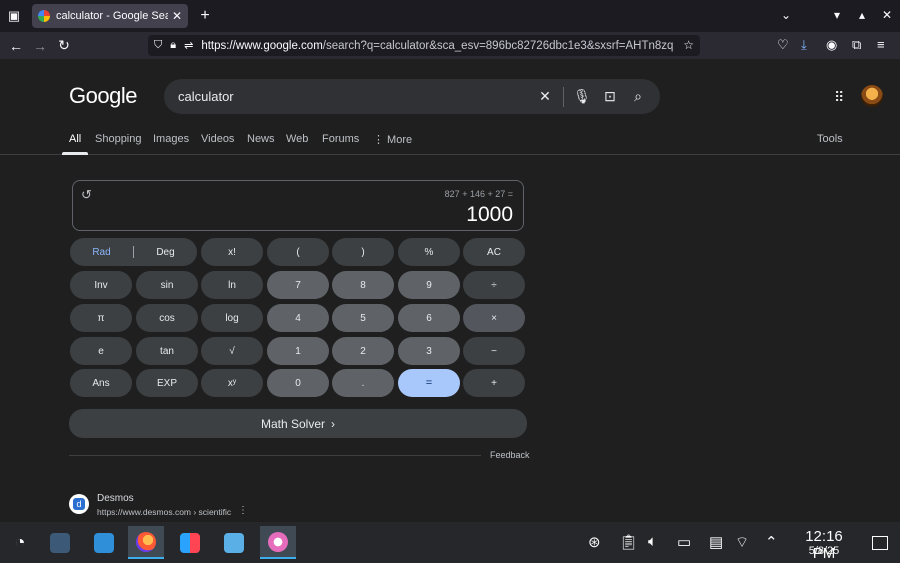 The image size is (900, 563). Describe the element at coordinates (146, 542) in the screenshot. I see `firefox-icon` at that location.